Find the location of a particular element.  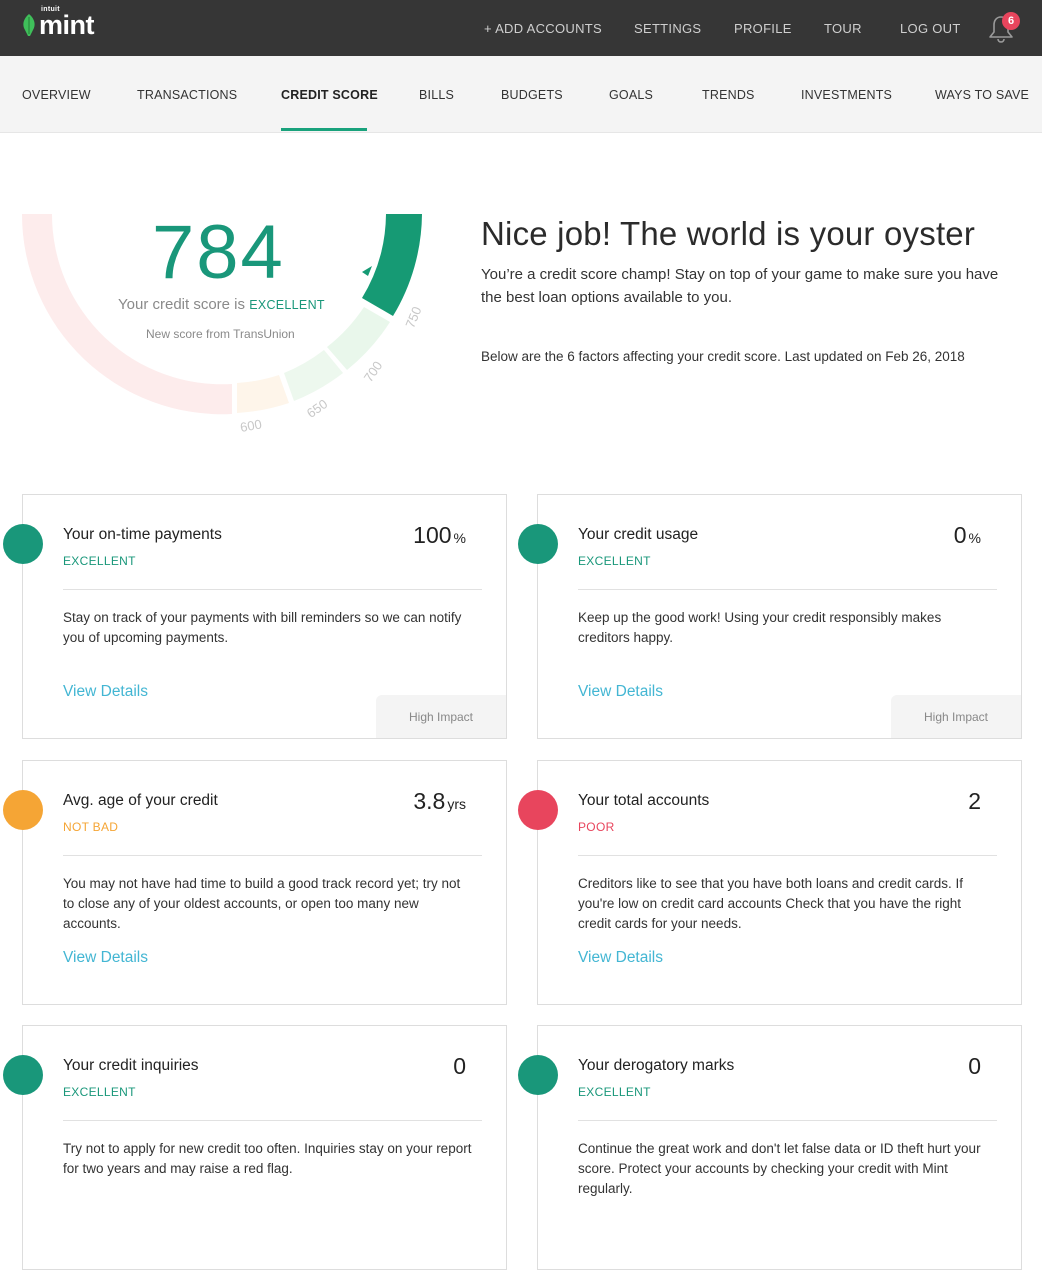

active-tab-indicator is located at coordinates (324, 129).